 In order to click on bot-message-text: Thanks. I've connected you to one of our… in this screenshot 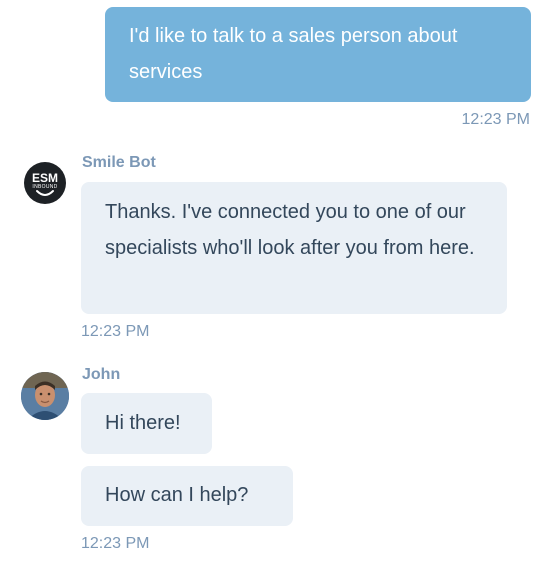, I will do `click(290, 230)`.